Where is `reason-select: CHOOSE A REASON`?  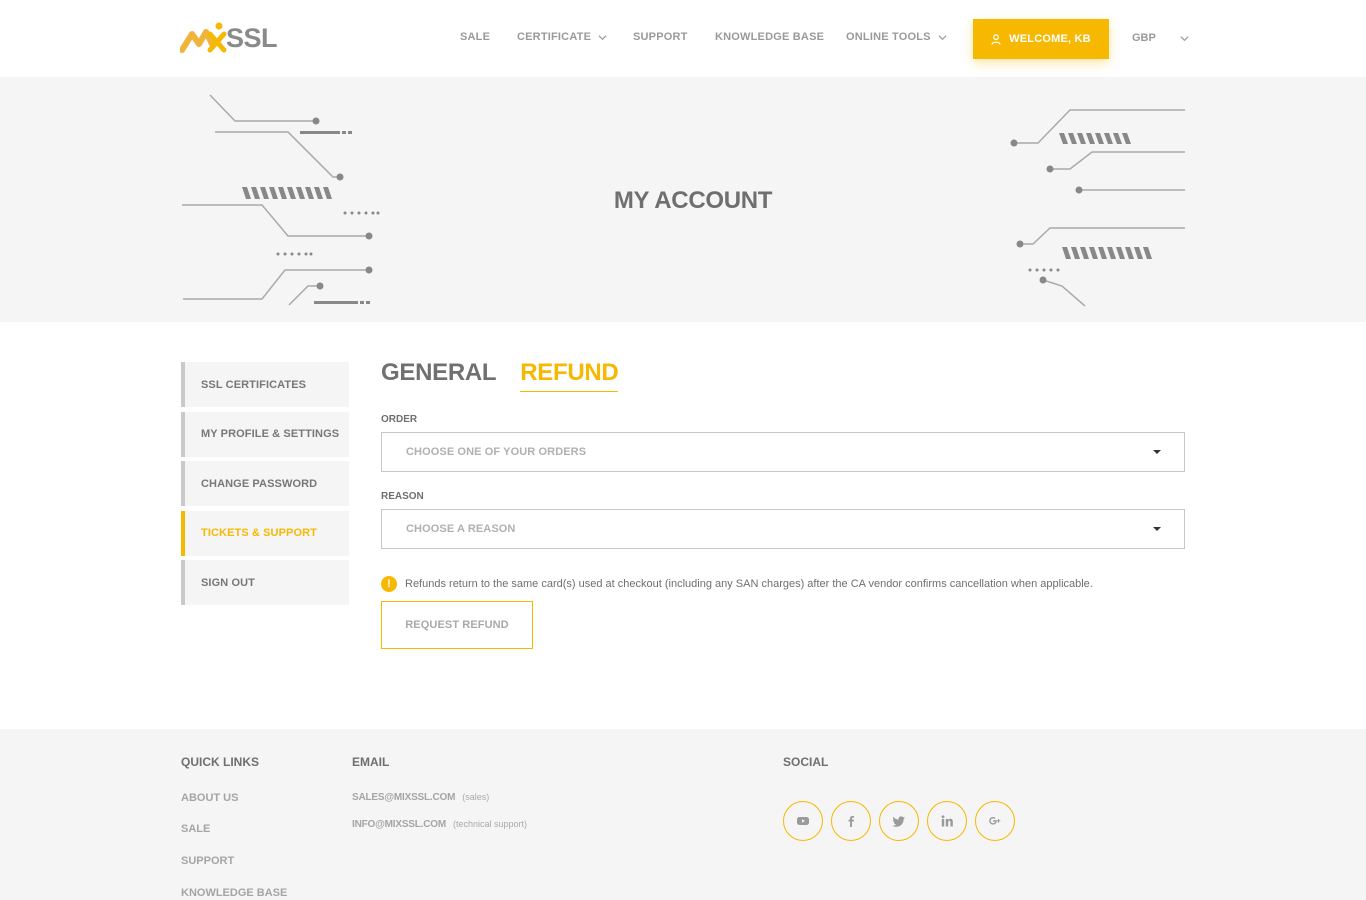
reason-select: CHOOSE A REASON is located at coordinates (783, 529).